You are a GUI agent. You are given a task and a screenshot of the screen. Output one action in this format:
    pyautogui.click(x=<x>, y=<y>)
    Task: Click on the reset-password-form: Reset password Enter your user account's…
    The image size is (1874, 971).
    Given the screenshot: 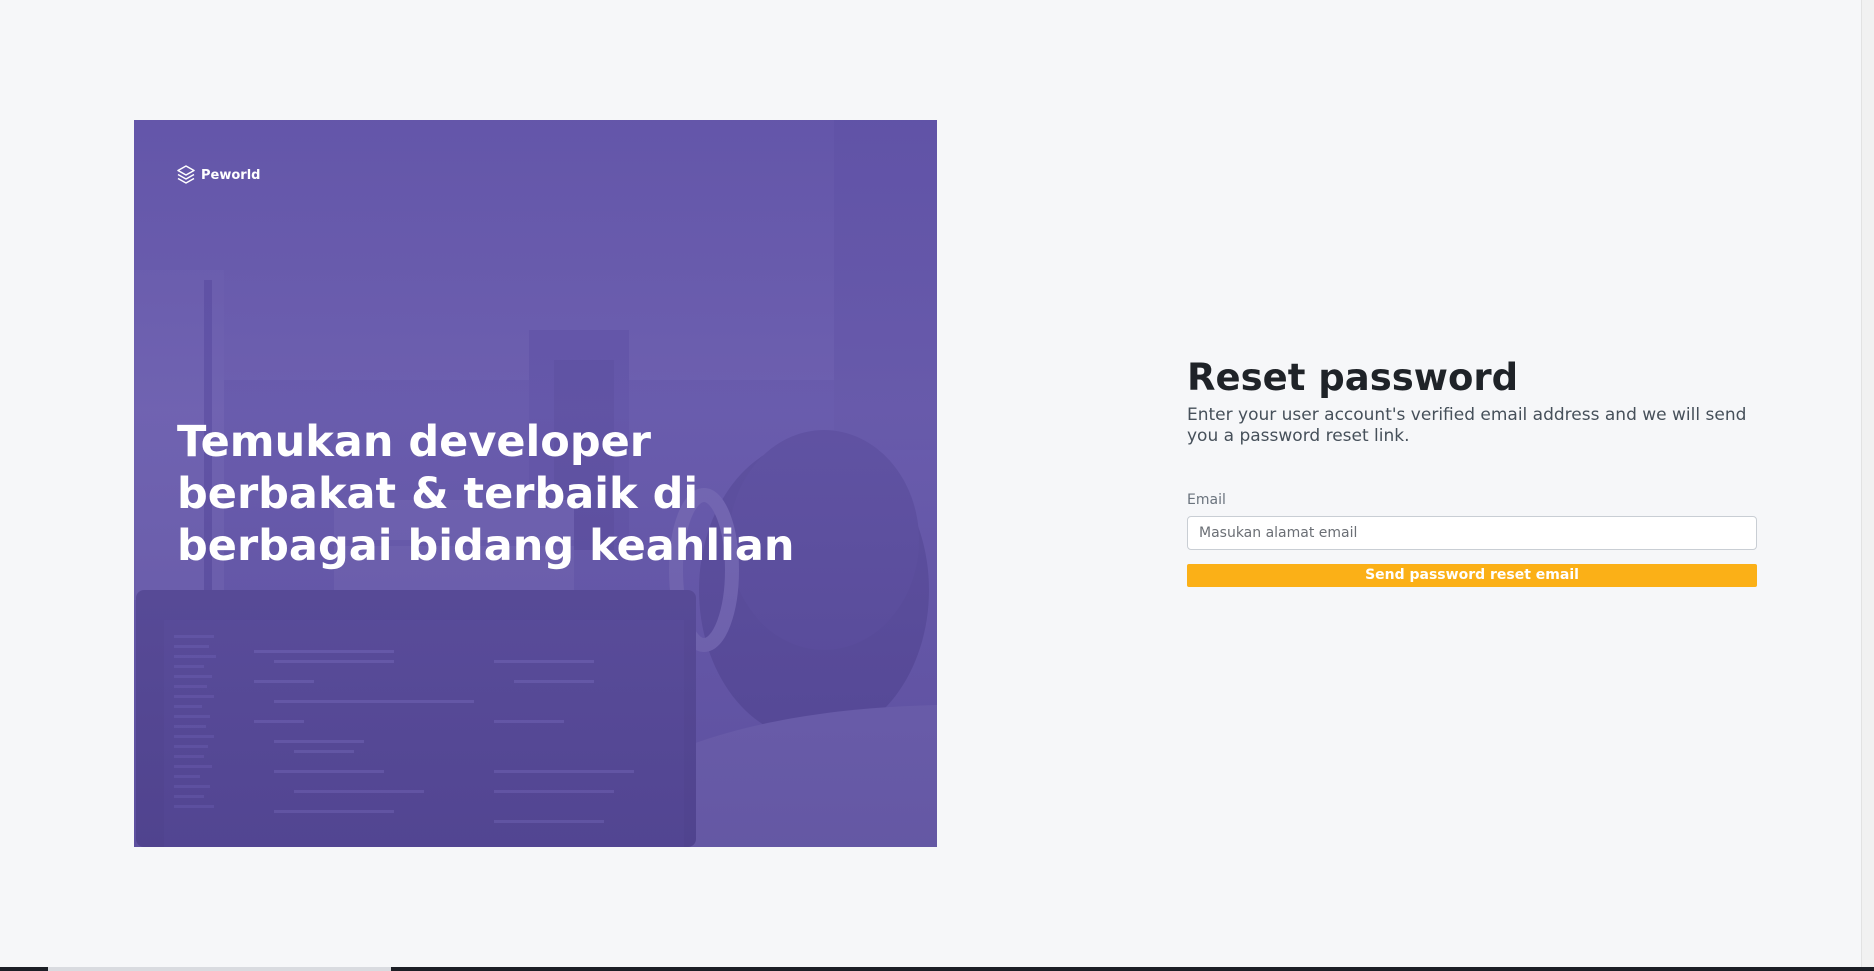 What is the action you would take?
    pyautogui.click(x=1472, y=471)
    